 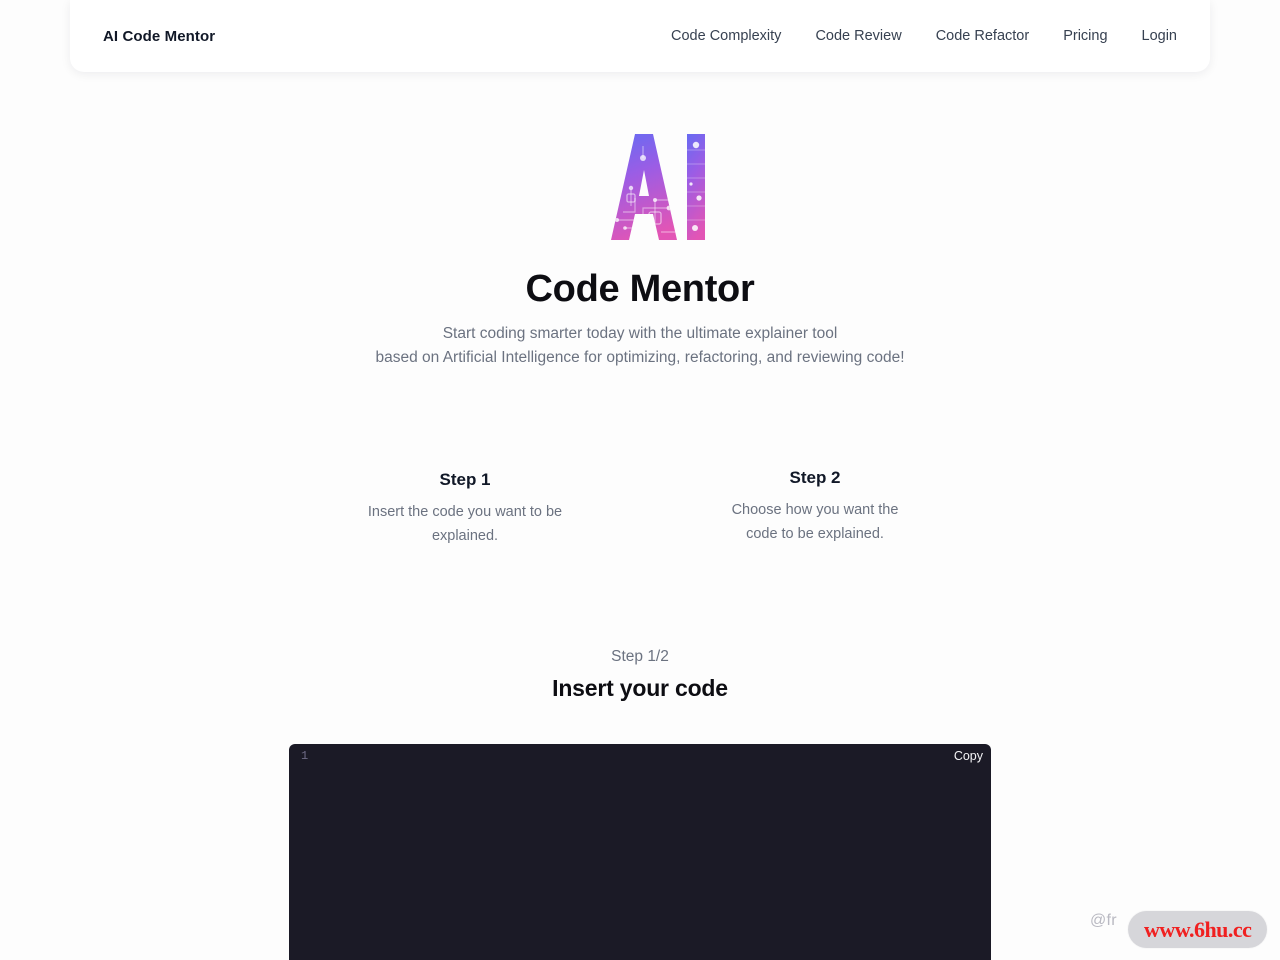 What do you see at coordinates (305, 756) in the screenshot?
I see `code-line-number: 1` at bounding box center [305, 756].